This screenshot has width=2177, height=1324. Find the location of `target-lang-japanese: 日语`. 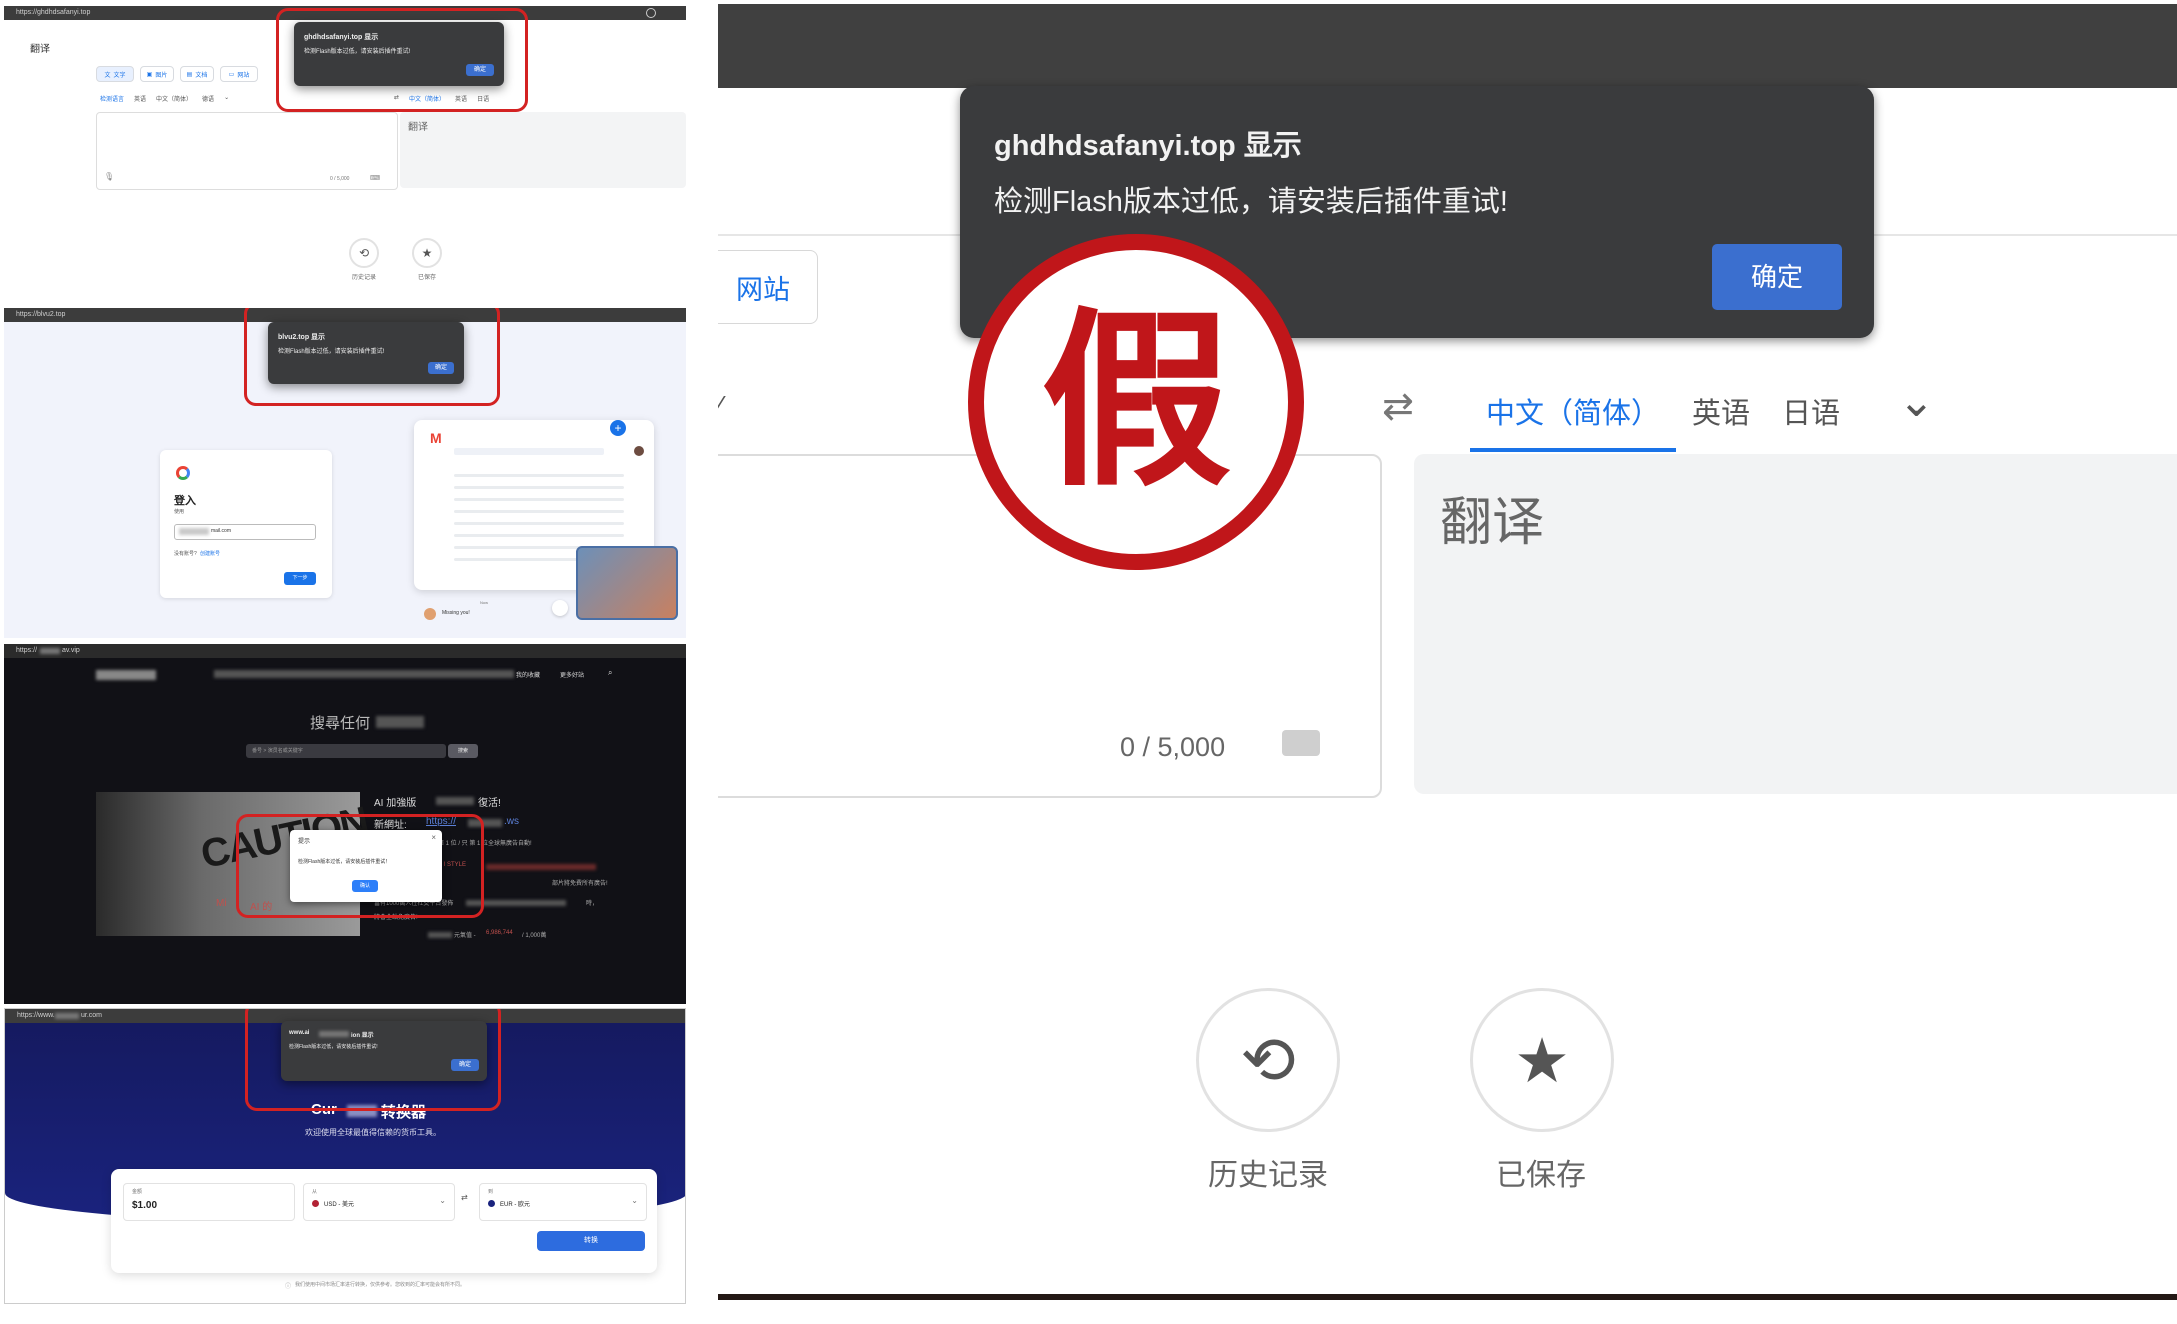

target-lang-japanese: 日语 is located at coordinates (1811, 411).